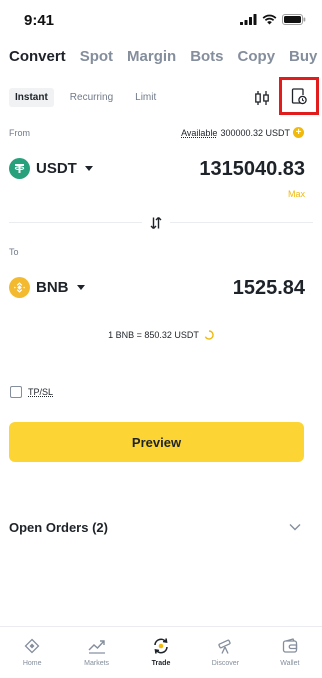 Image resolution: width=322 pixels, height=678 pixels. I want to click on history-icon, so click(299, 95).